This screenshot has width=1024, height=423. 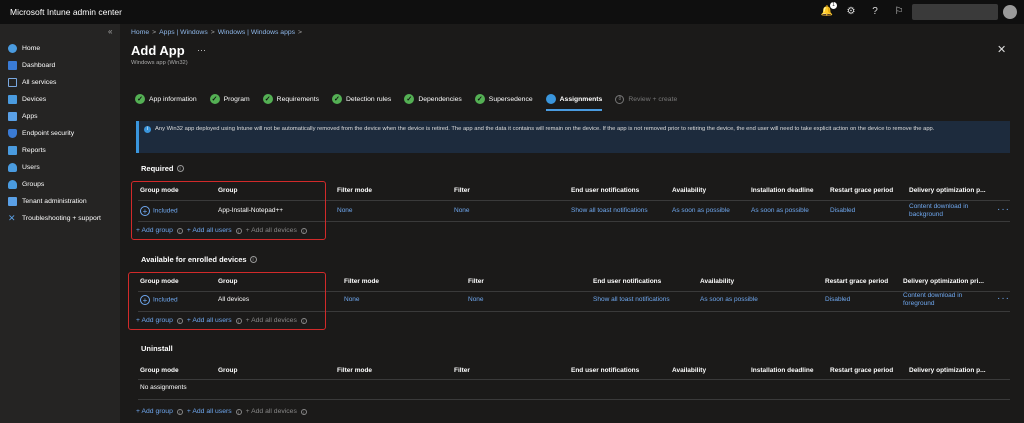 What do you see at coordinates (12, 65) in the screenshot?
I see `dashboard-icon` at bounding box center [12, 65].